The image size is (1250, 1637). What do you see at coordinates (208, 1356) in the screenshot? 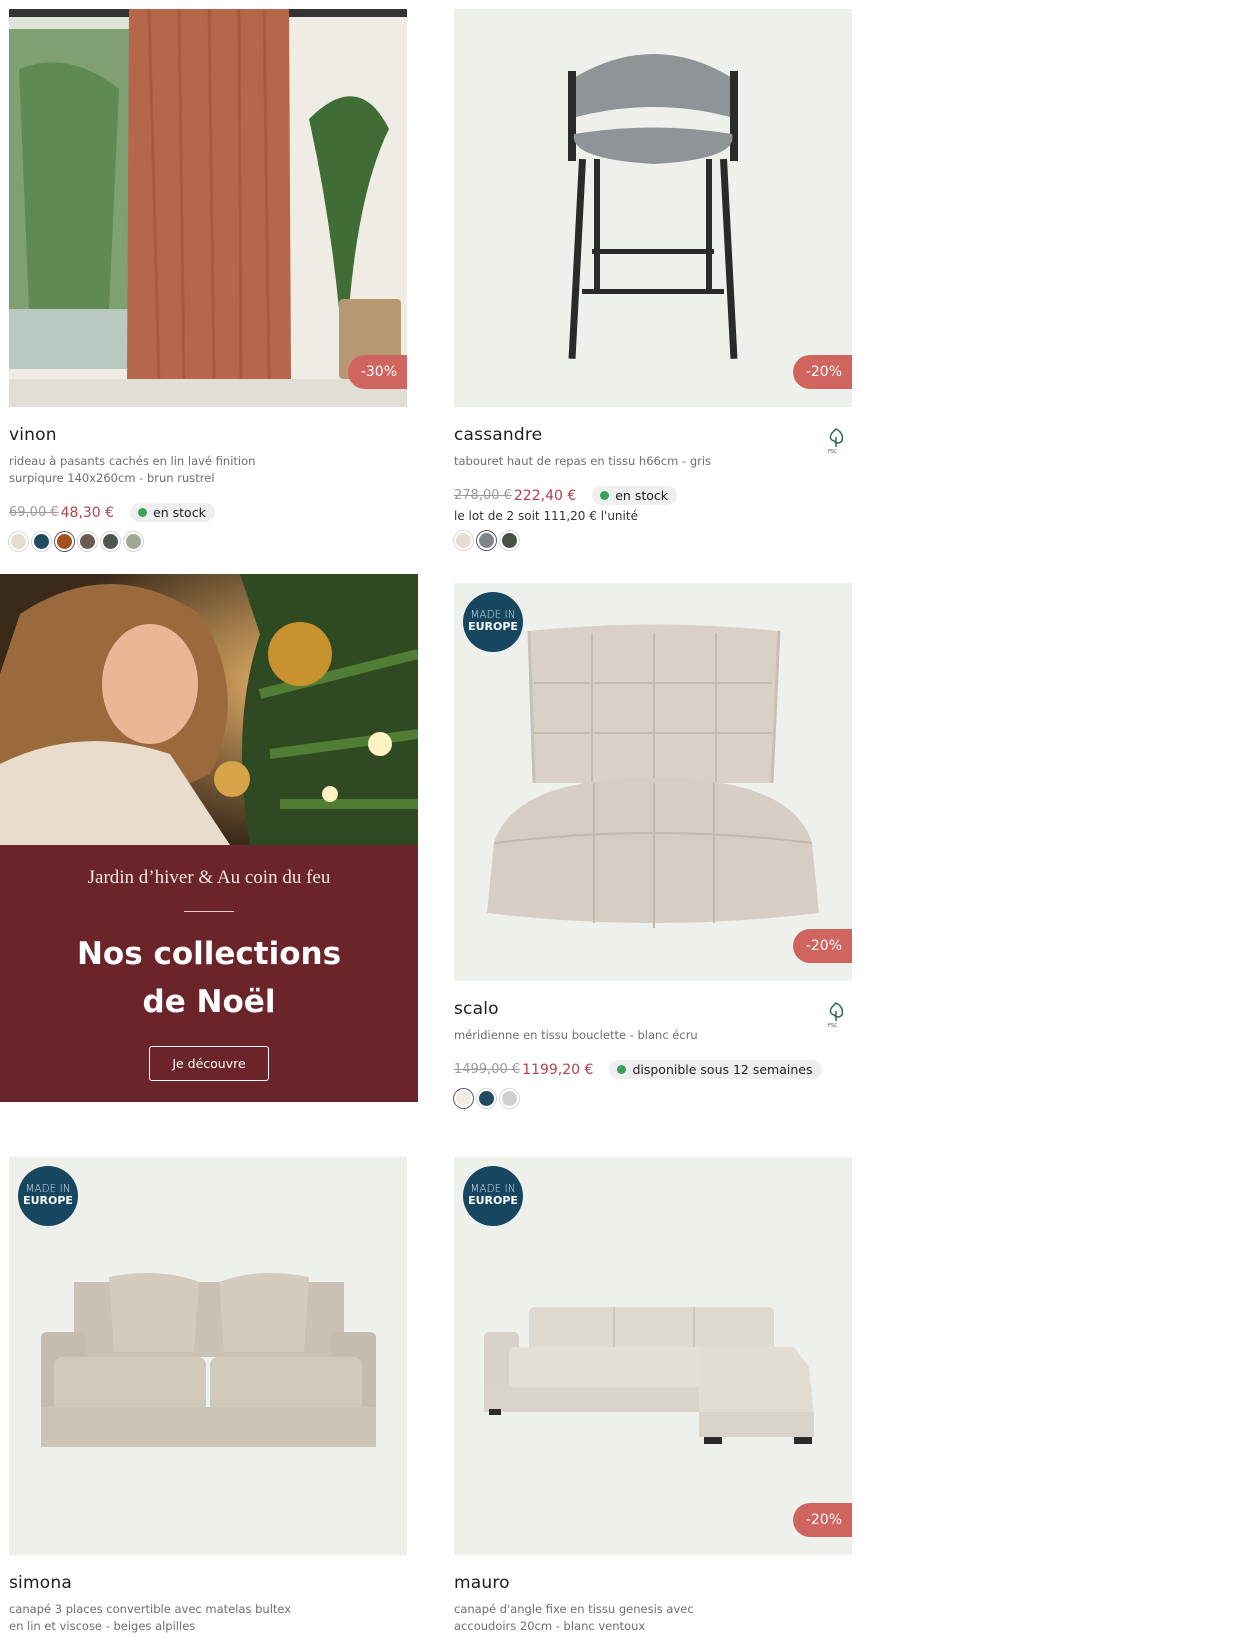
I see `product-image-sofa: MADE IN EUROPE` at bounding box center [208, 1356].